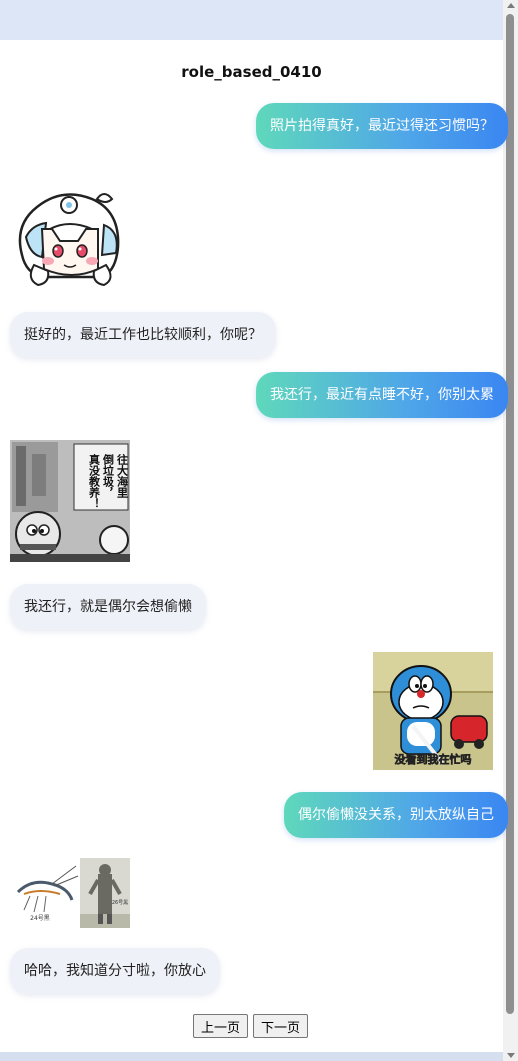  Describe the element at coordinates (143, 335) in the screenshot. I see `bot-message: 挺好的，最近工作也比较顺利，你呢？` at that location.